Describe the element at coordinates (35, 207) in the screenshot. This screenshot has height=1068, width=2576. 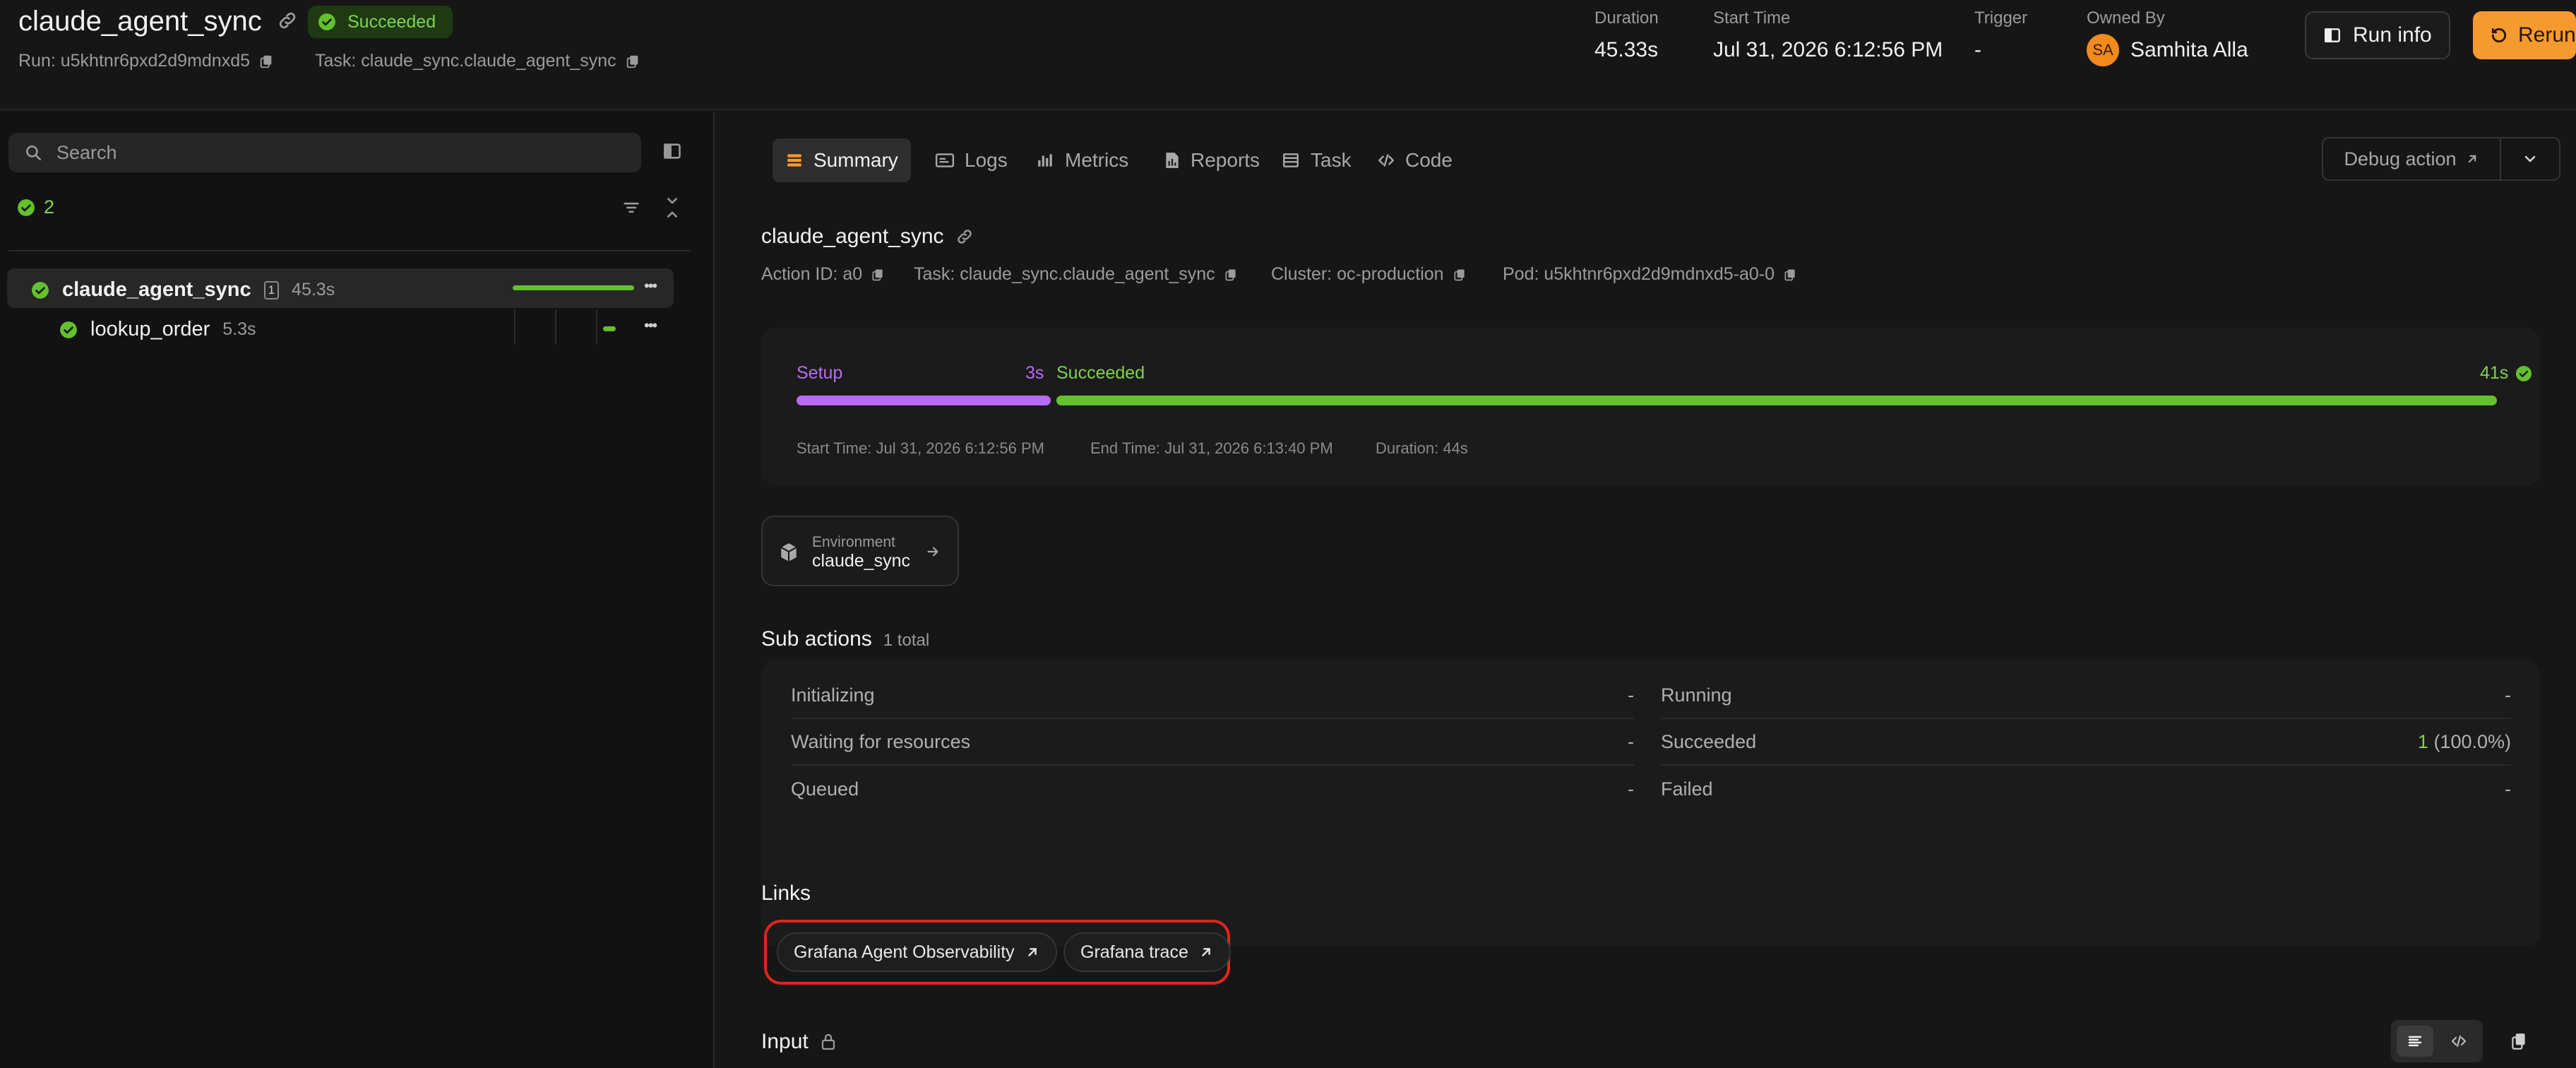
I see `succeeded-filter: 2` at that location.